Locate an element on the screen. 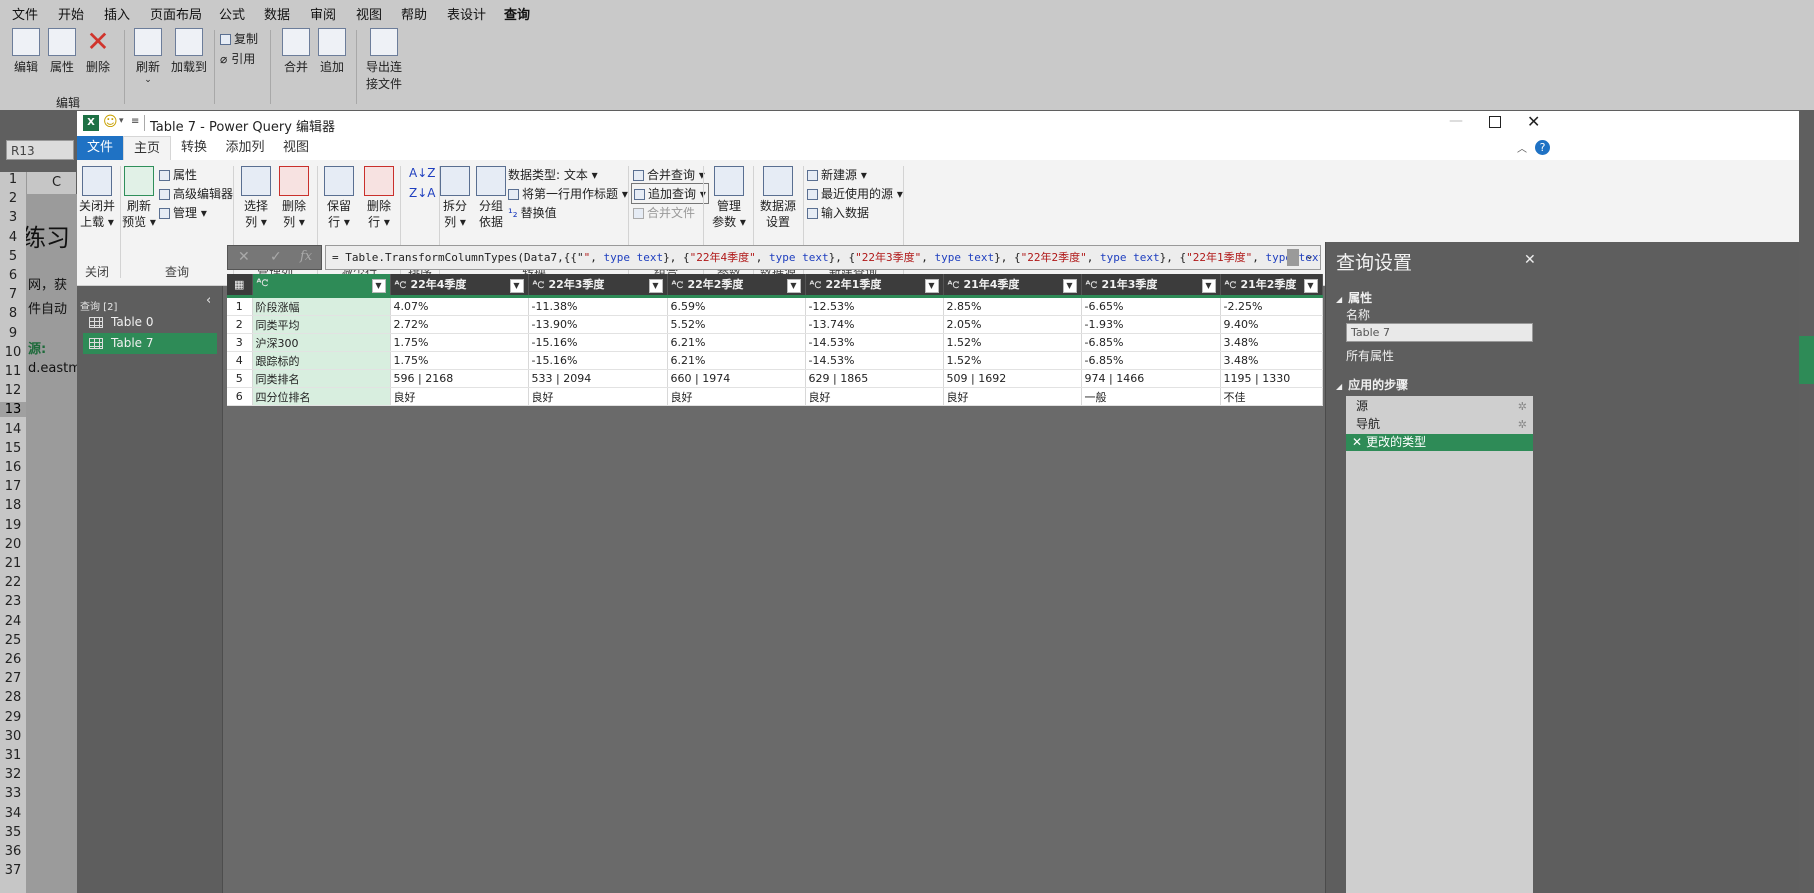 This screenshot has width=1814, height=893. table-cell: 4.07% is located at coordinates (459, 306).